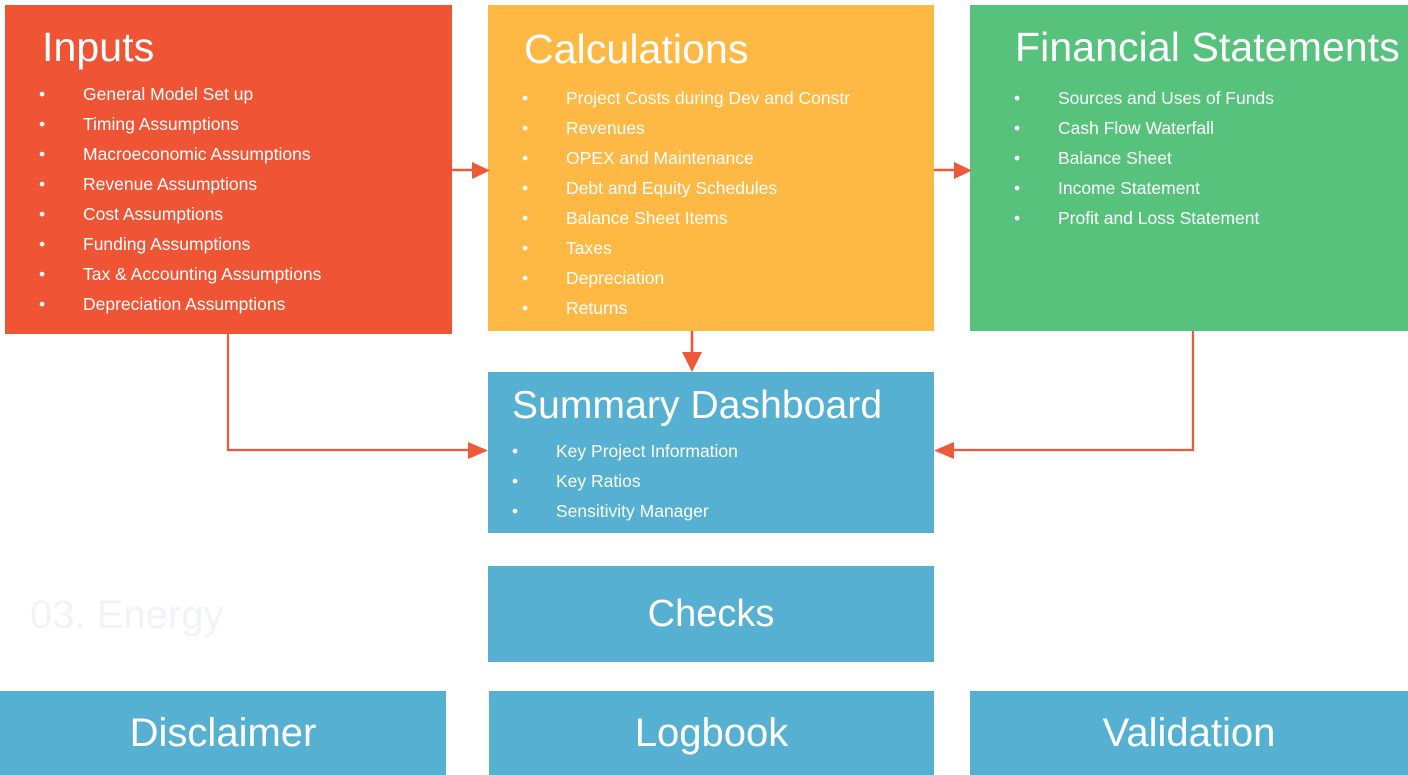 This screenshot has width=1408, height=775. I want to click on arrow-inputs-to-calculations, so click(471, 170).